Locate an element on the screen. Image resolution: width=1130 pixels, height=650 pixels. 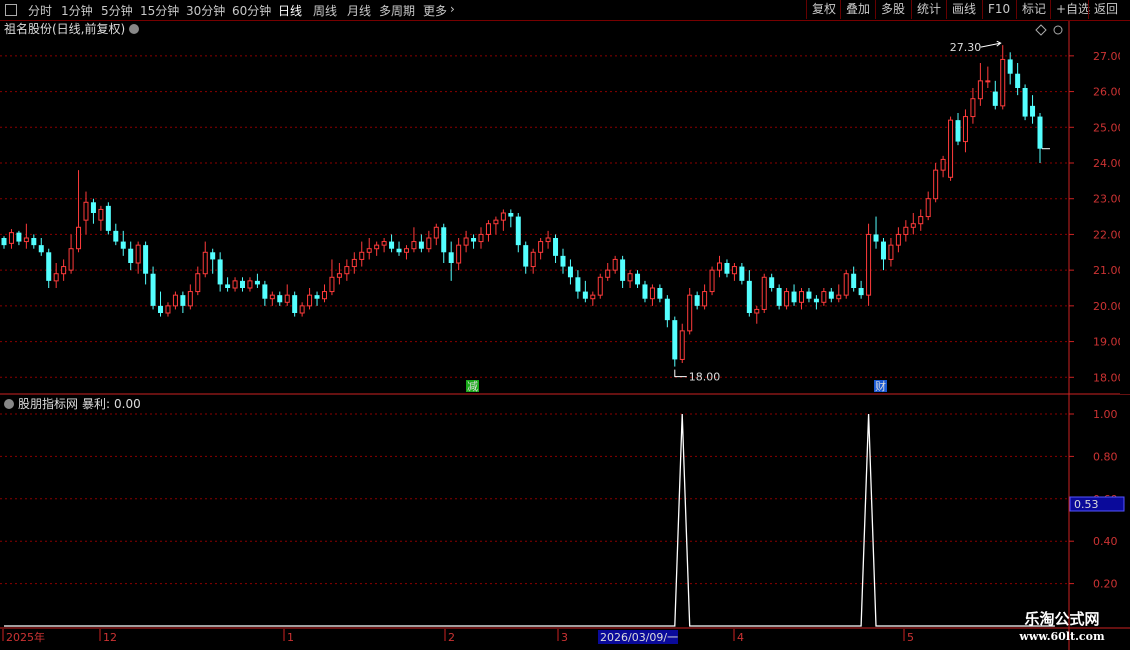
price-tick-label: 21.00 is located at coordinates (1109, 270).